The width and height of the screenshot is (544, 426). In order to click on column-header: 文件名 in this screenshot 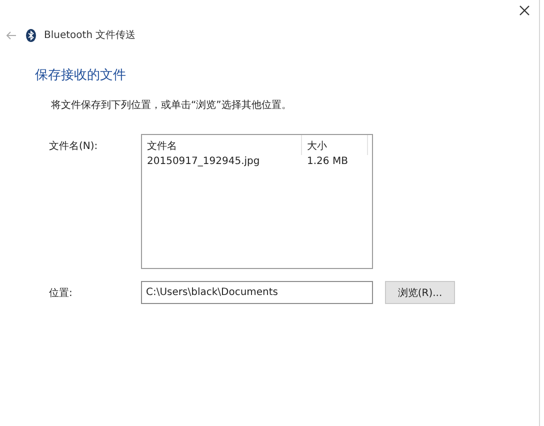, I will do `click(222, 145)`.